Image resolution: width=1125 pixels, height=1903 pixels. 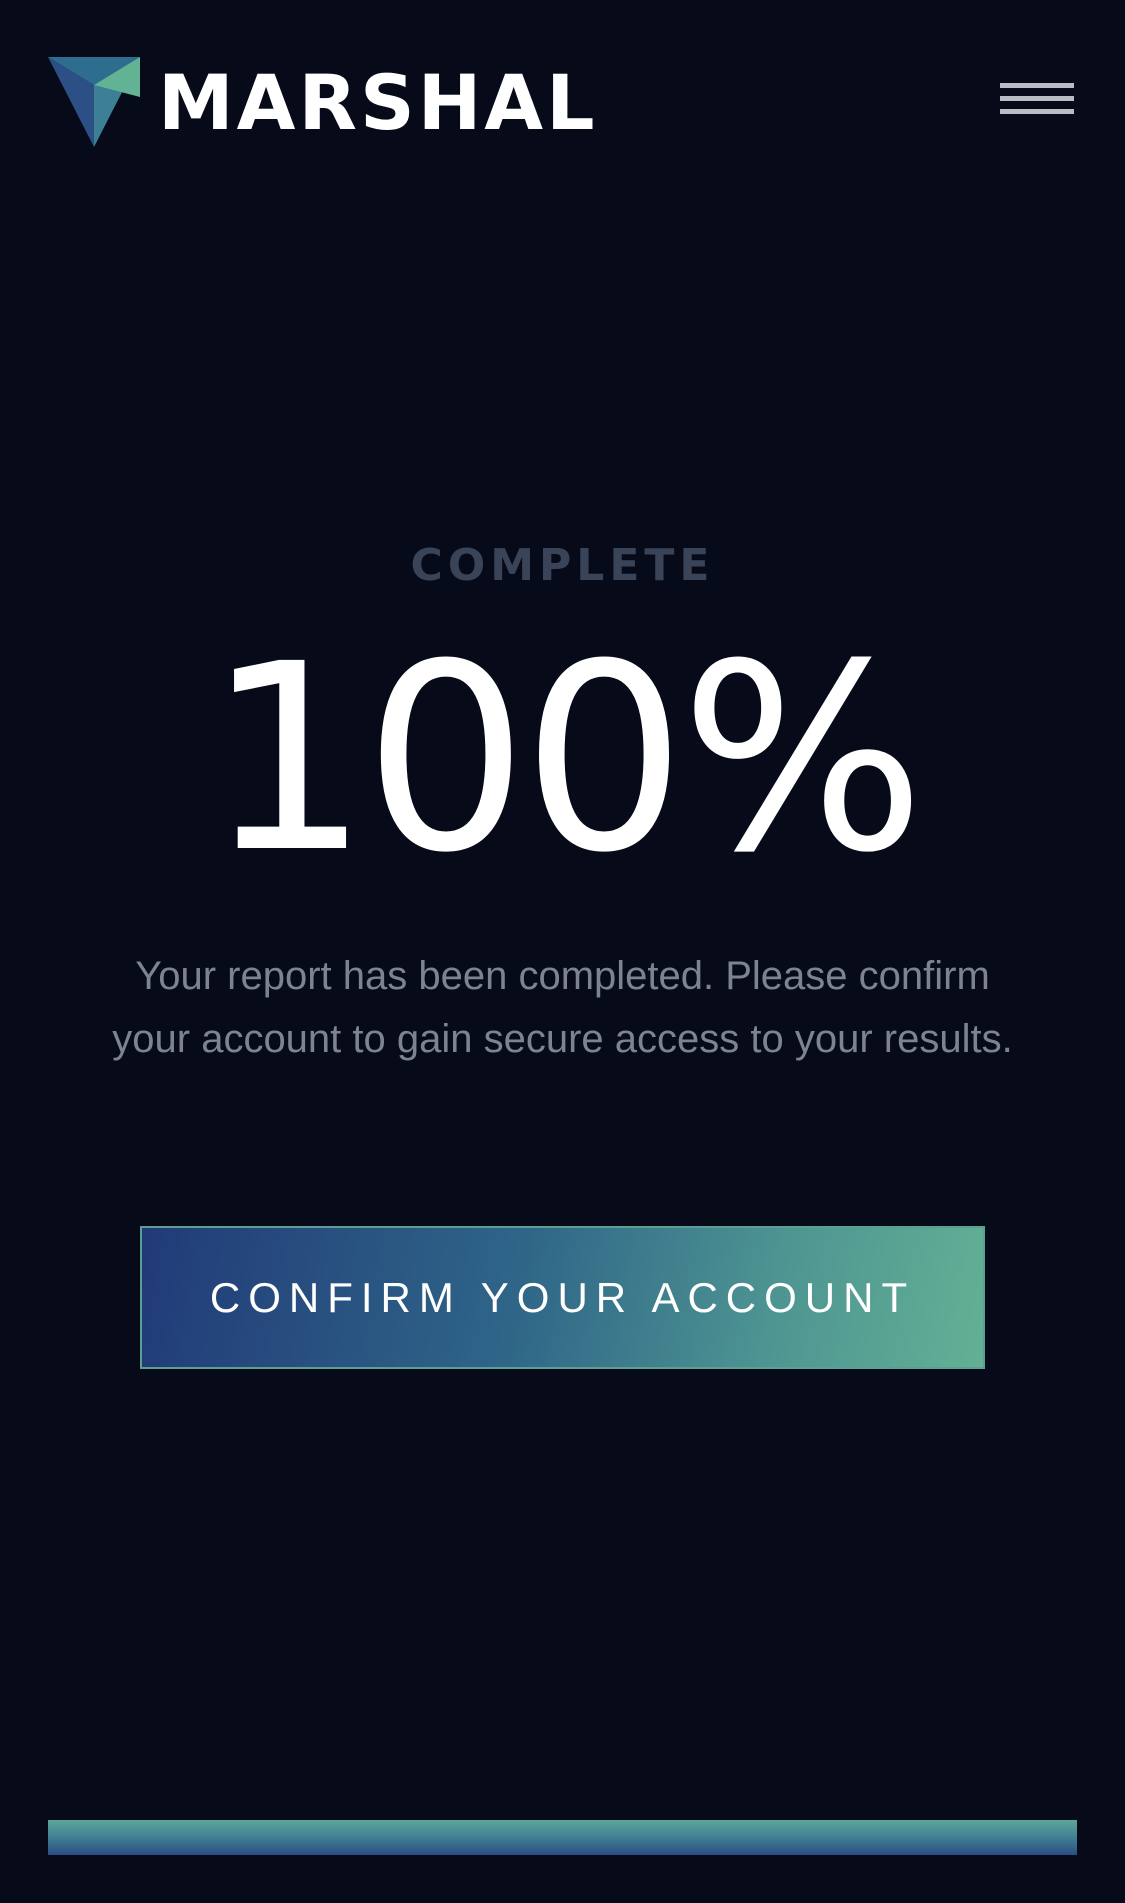 I want to click on brand-name: MARSHAL, so click(x=378, y=102).